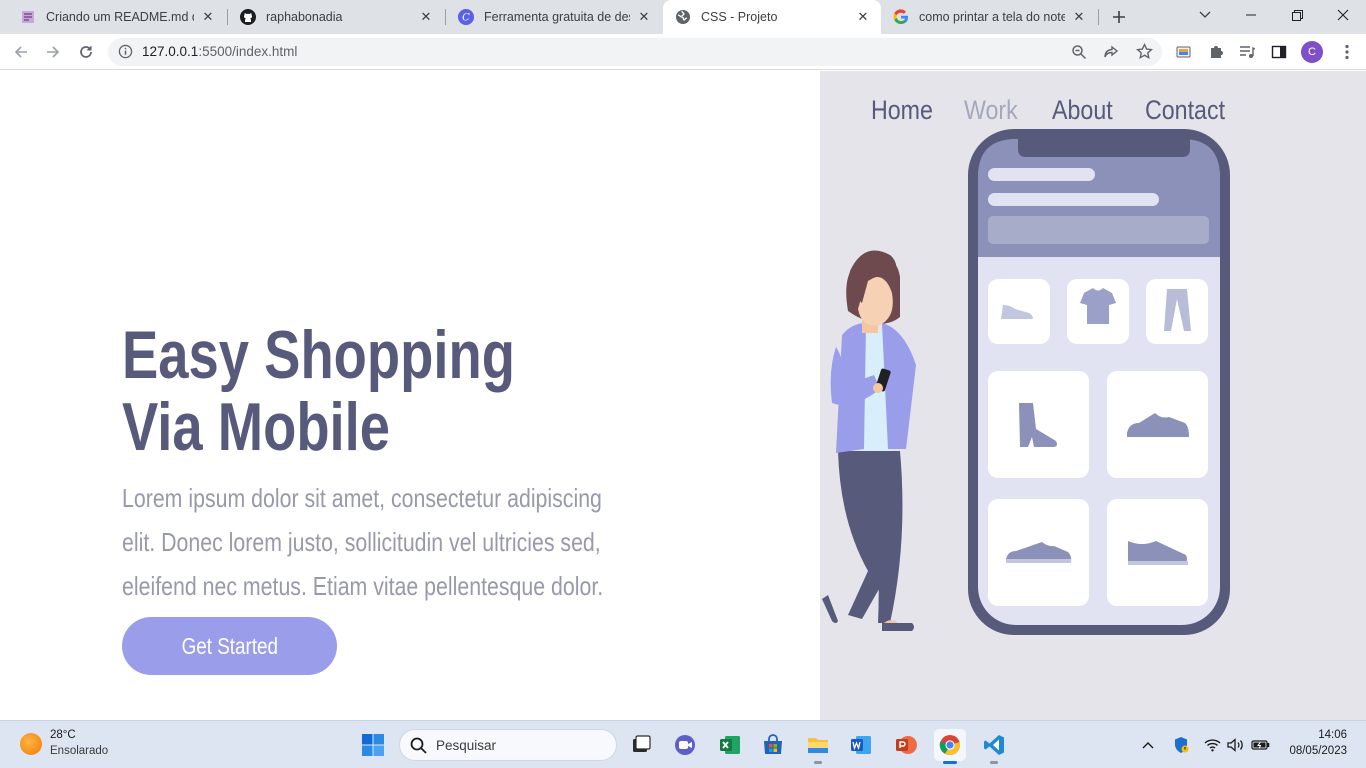  Describe the element at coordinates (170, 51) in the screenshot. I see `url-host: 127.0.0.1` at that location.